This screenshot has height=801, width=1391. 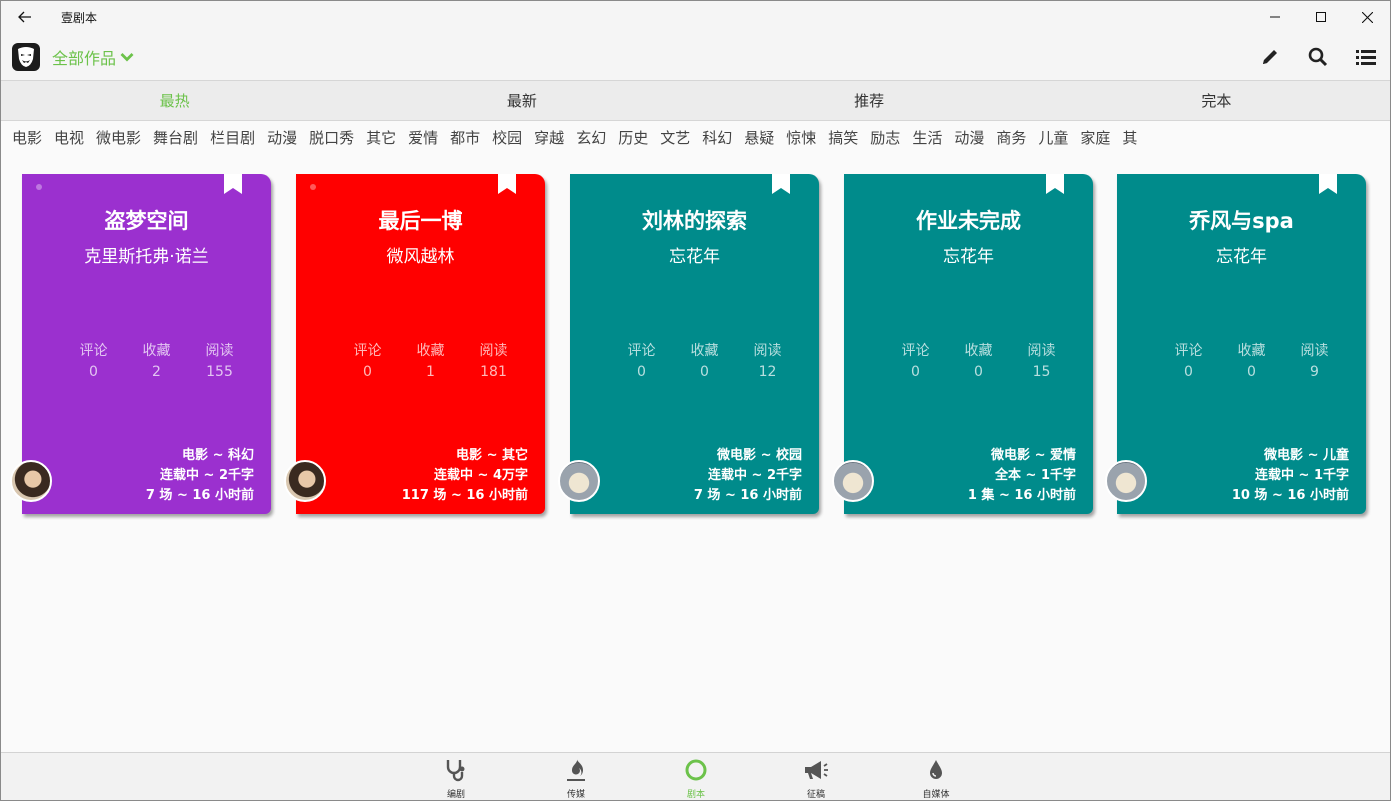 What do you see at coordinates (704, 360) in the screenshot?
I see `script-stats: 评论 0 收藏 0 阅读 12` at bounding box center [704, 360].